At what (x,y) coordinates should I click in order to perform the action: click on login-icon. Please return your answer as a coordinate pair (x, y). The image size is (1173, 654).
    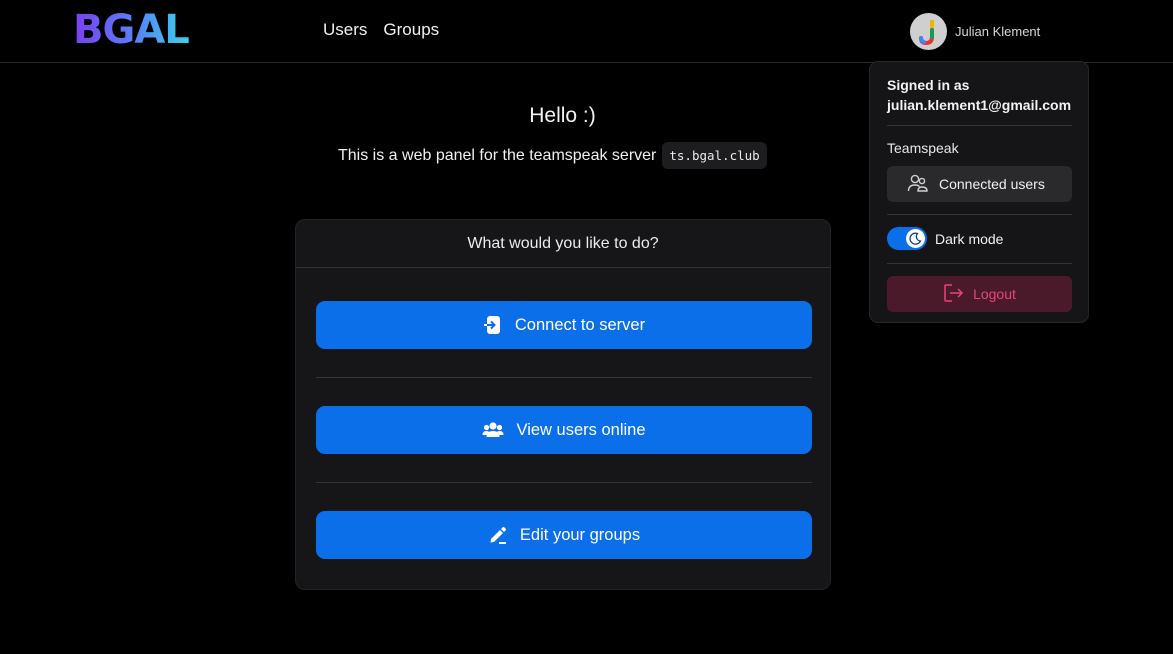
    Looking at the image, I should click on (493, 325).